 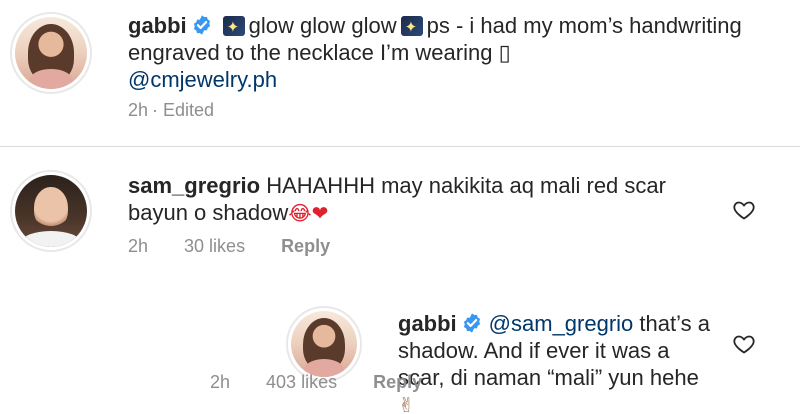 I want to click on comment-meta: 2h 30 likes Reply, so click(x=247, y=246).